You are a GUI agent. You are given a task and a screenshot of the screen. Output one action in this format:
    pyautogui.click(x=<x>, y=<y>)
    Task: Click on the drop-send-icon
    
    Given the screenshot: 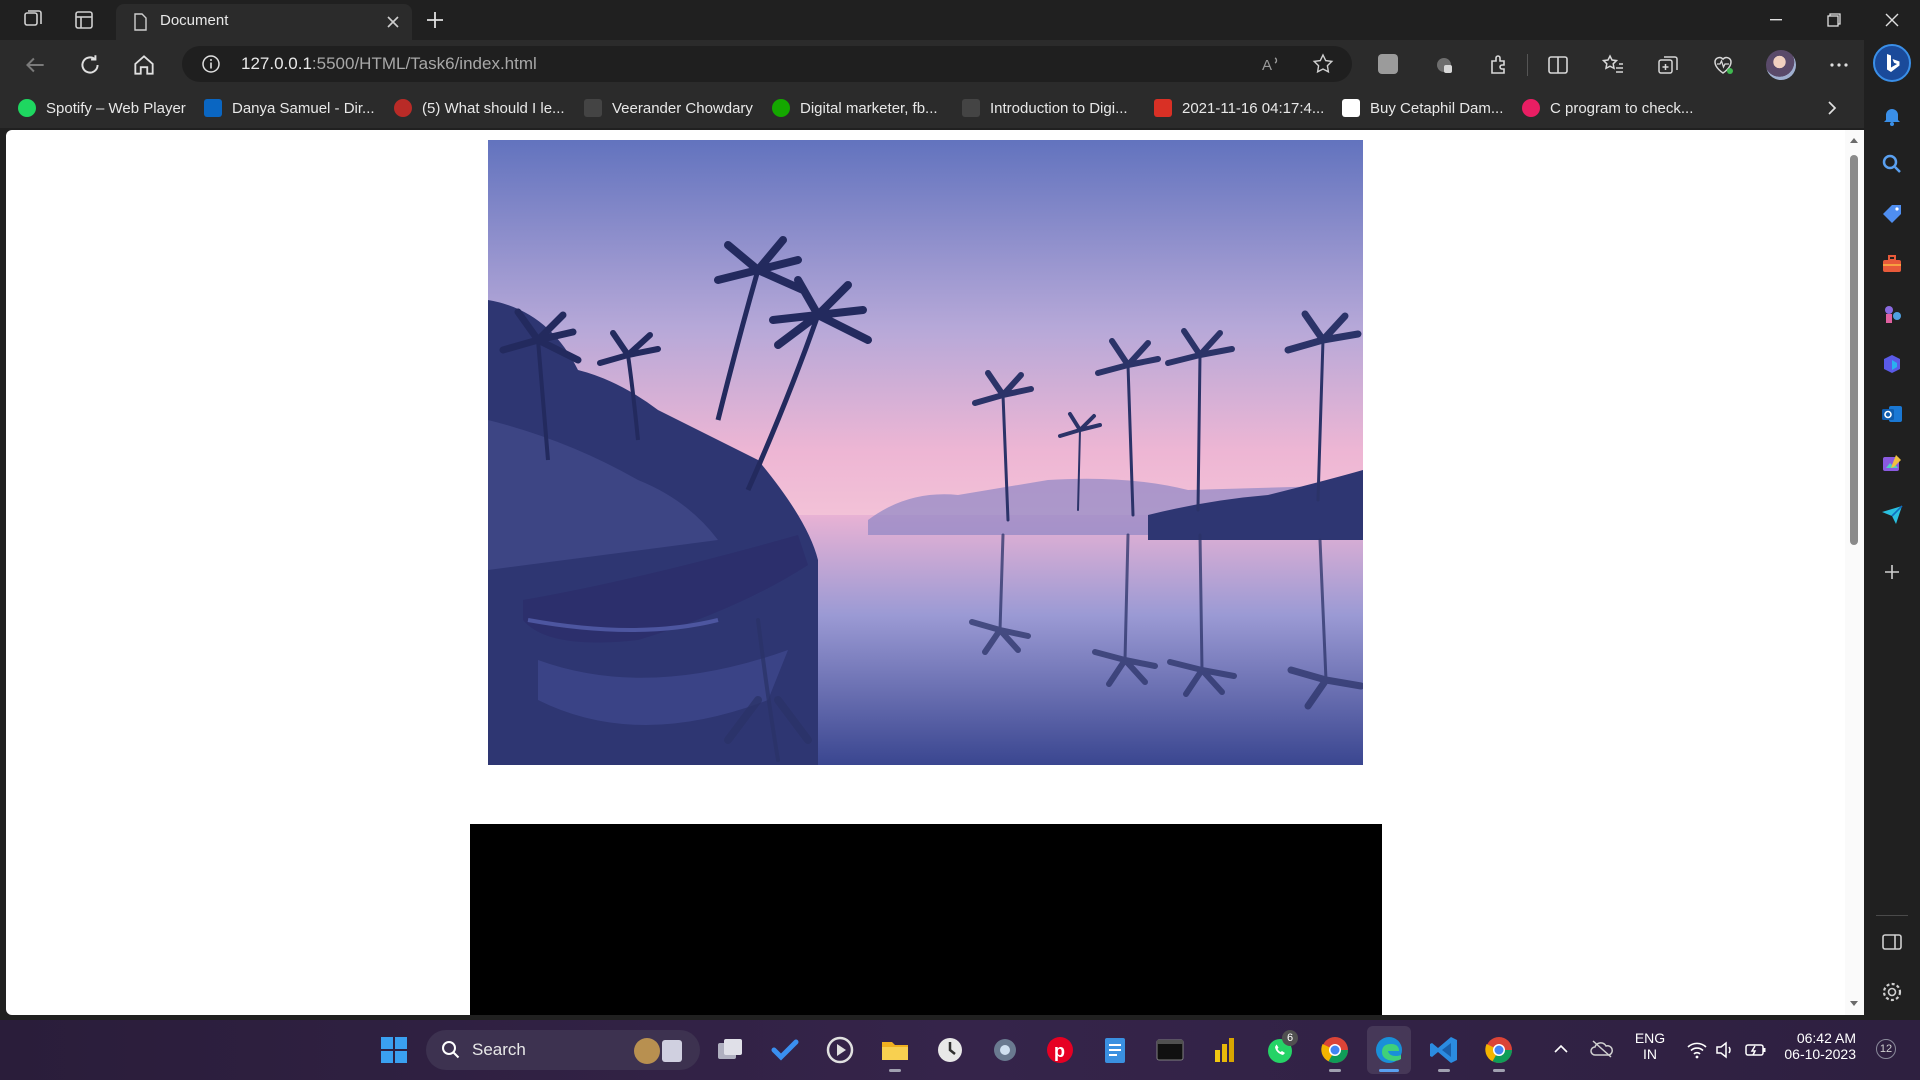 What is the action you would take?
    pyautogui.click(x=1892, y=514)
    